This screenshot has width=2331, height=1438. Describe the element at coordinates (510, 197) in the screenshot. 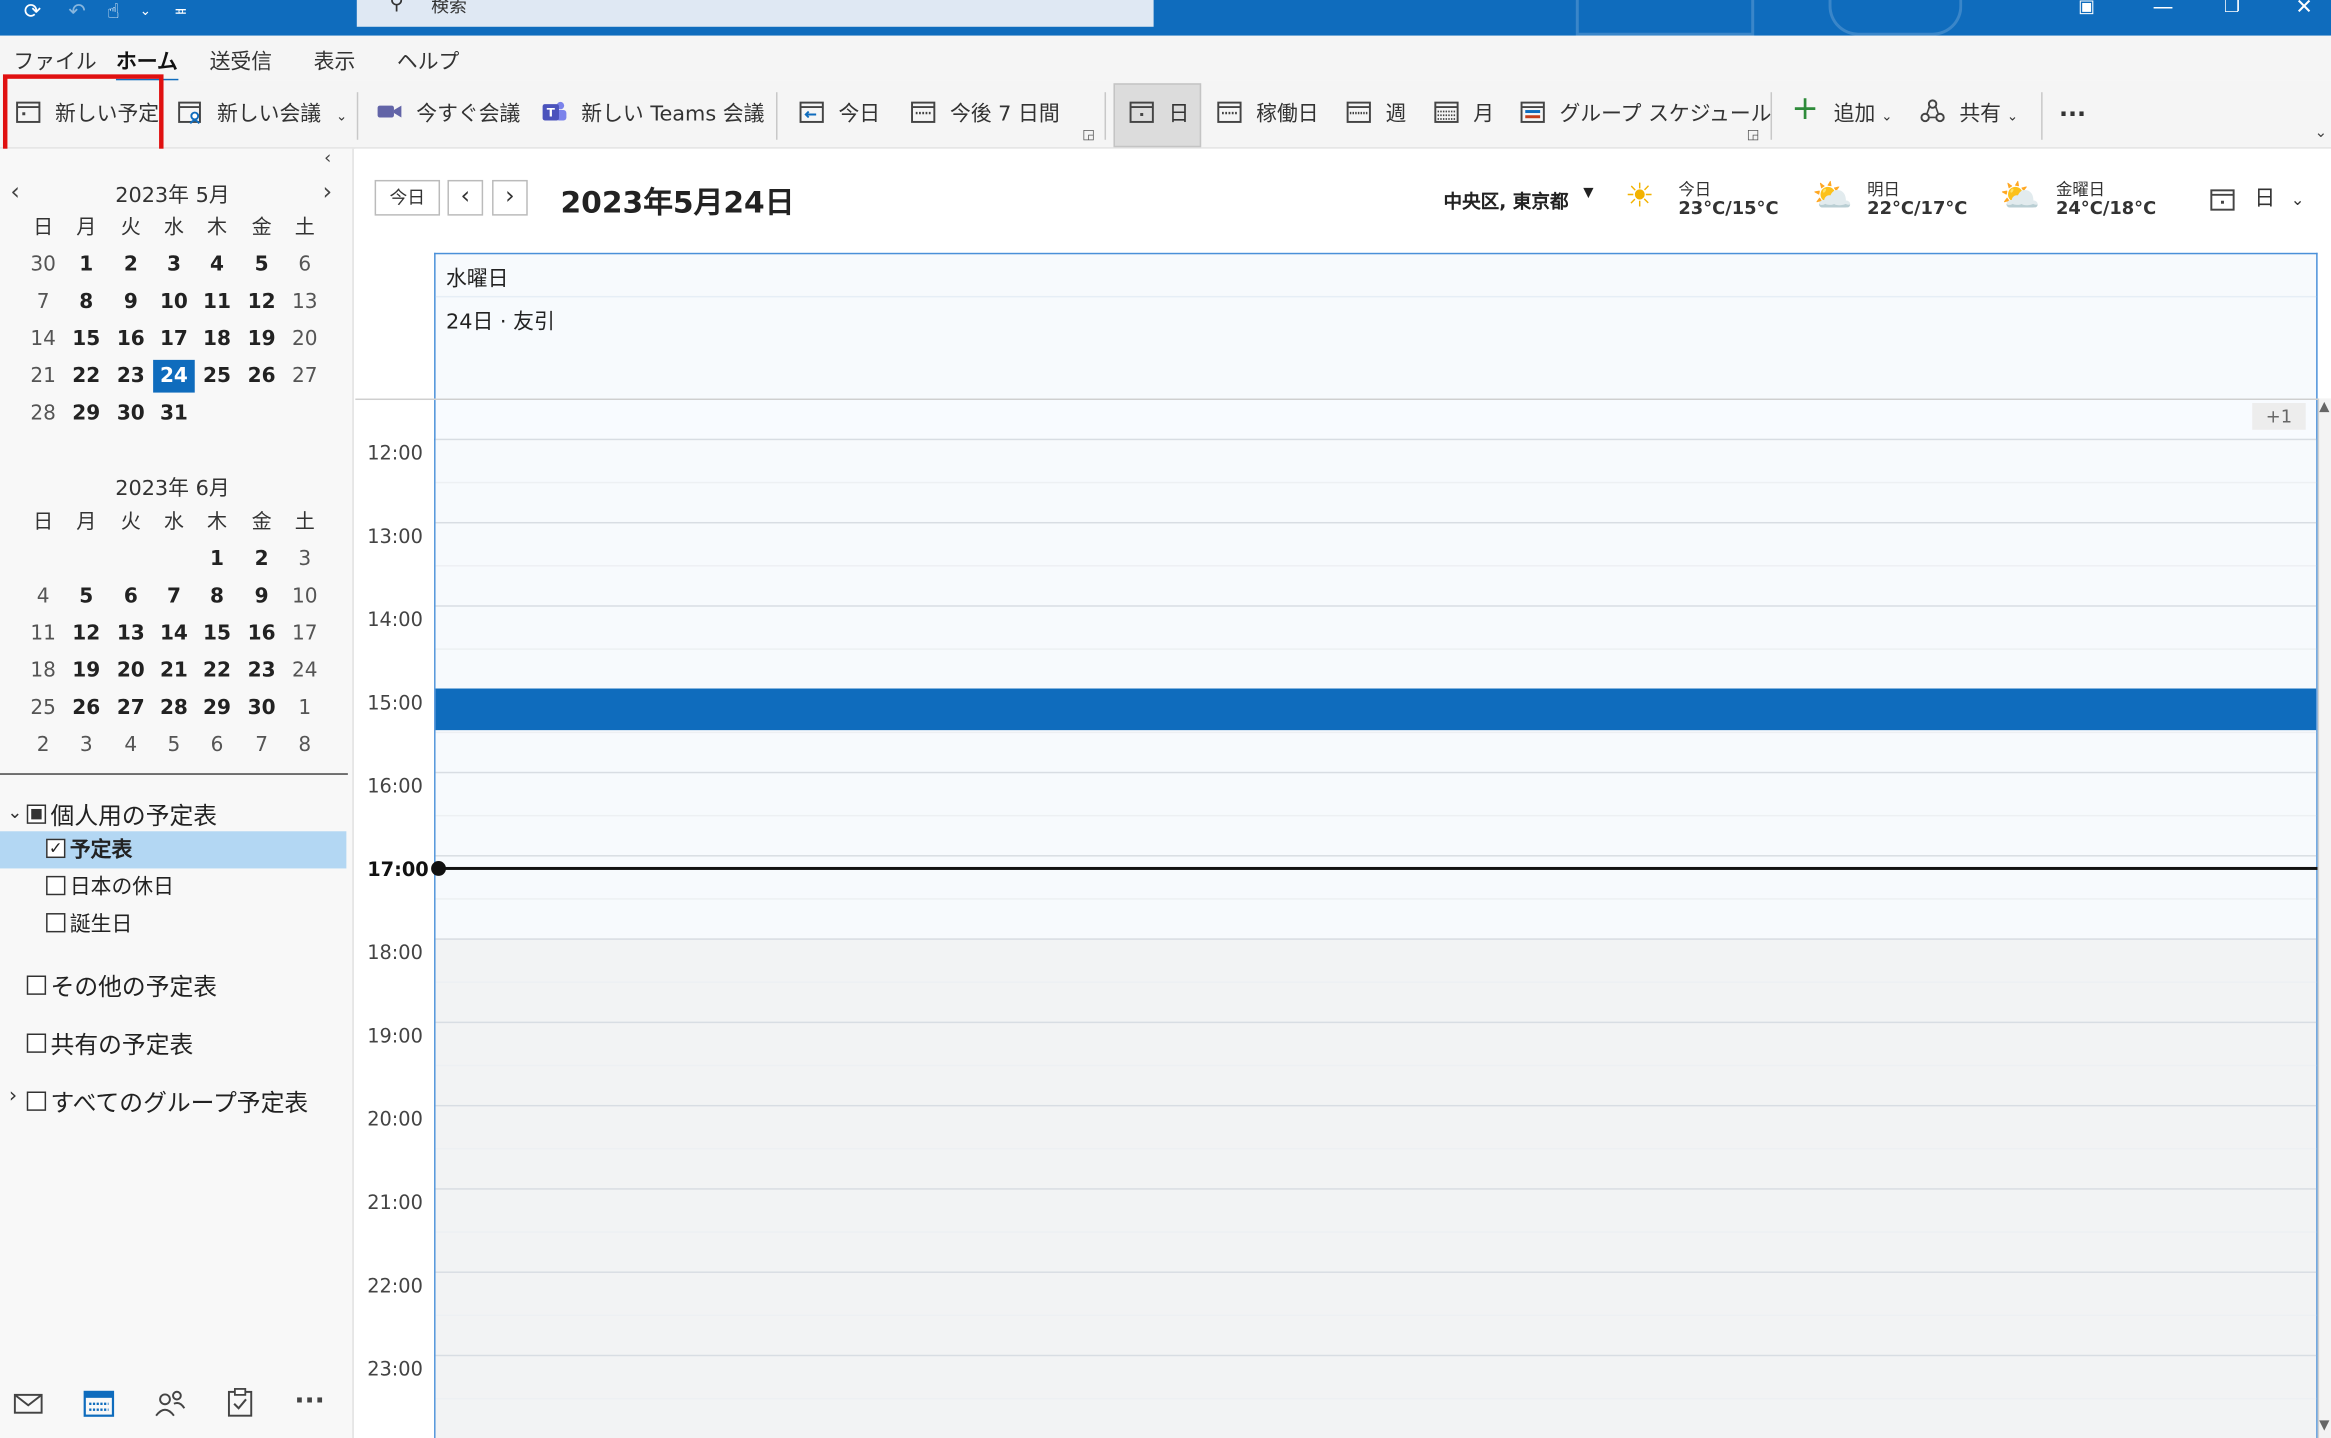

I see `next-day-button: ›` at that location.